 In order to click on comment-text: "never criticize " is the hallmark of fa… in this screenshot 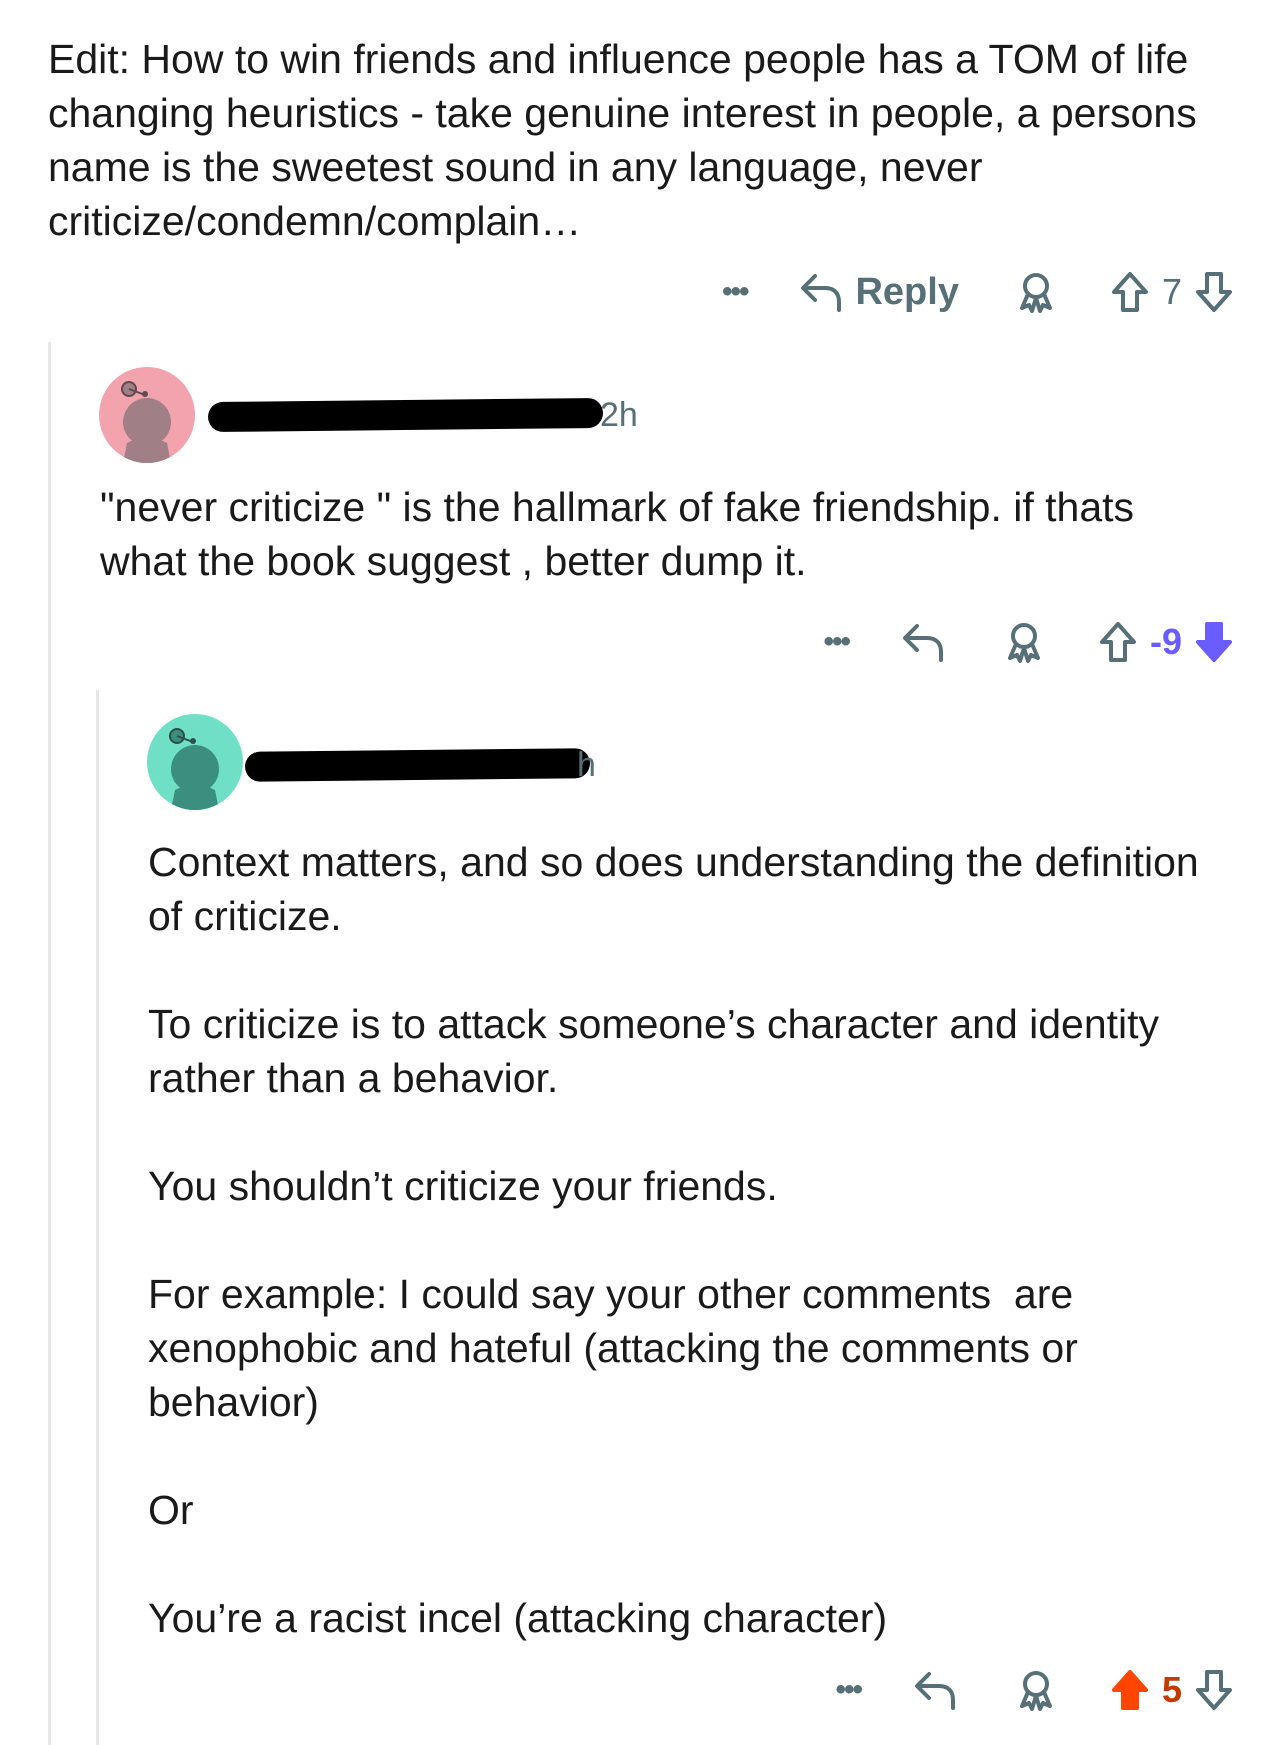, I will do `click(623, 534)`.